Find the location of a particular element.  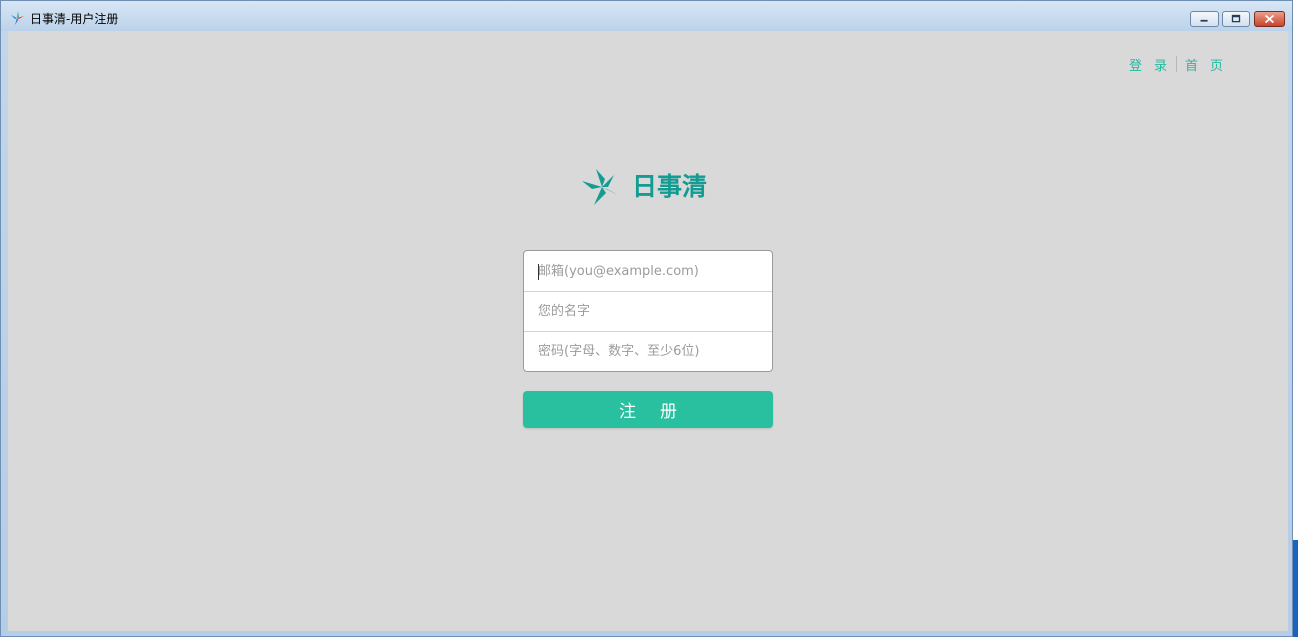

email-field is located at coordinates (648, 271).